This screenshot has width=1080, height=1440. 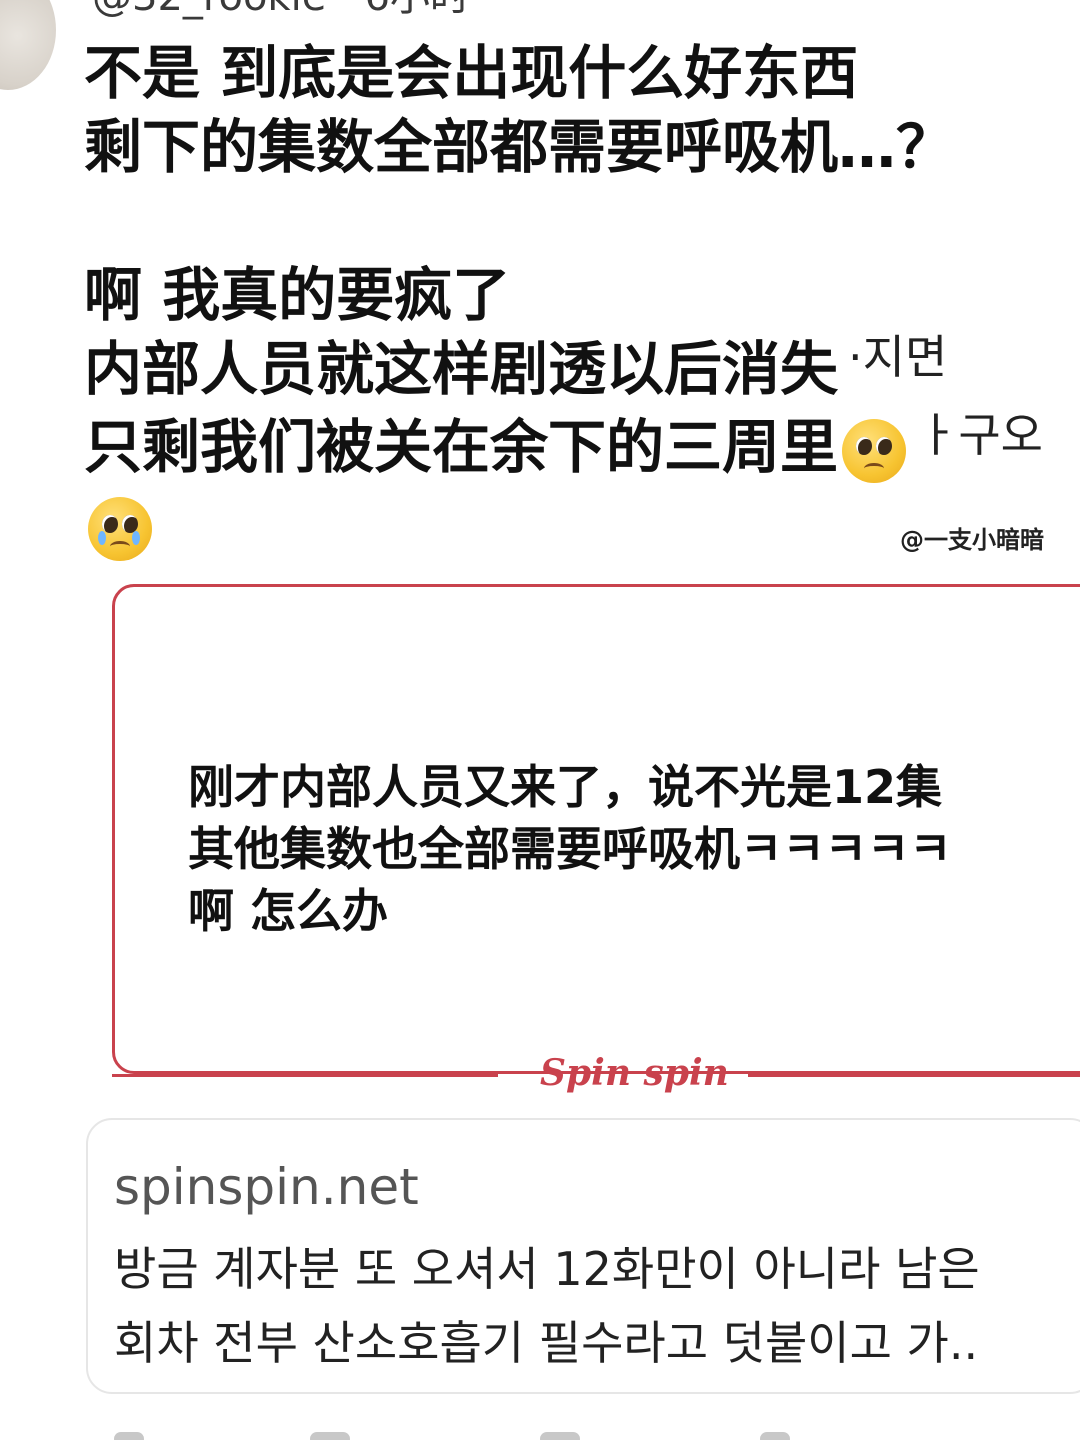 I want to click on avatar, so click(x=28, y=45).